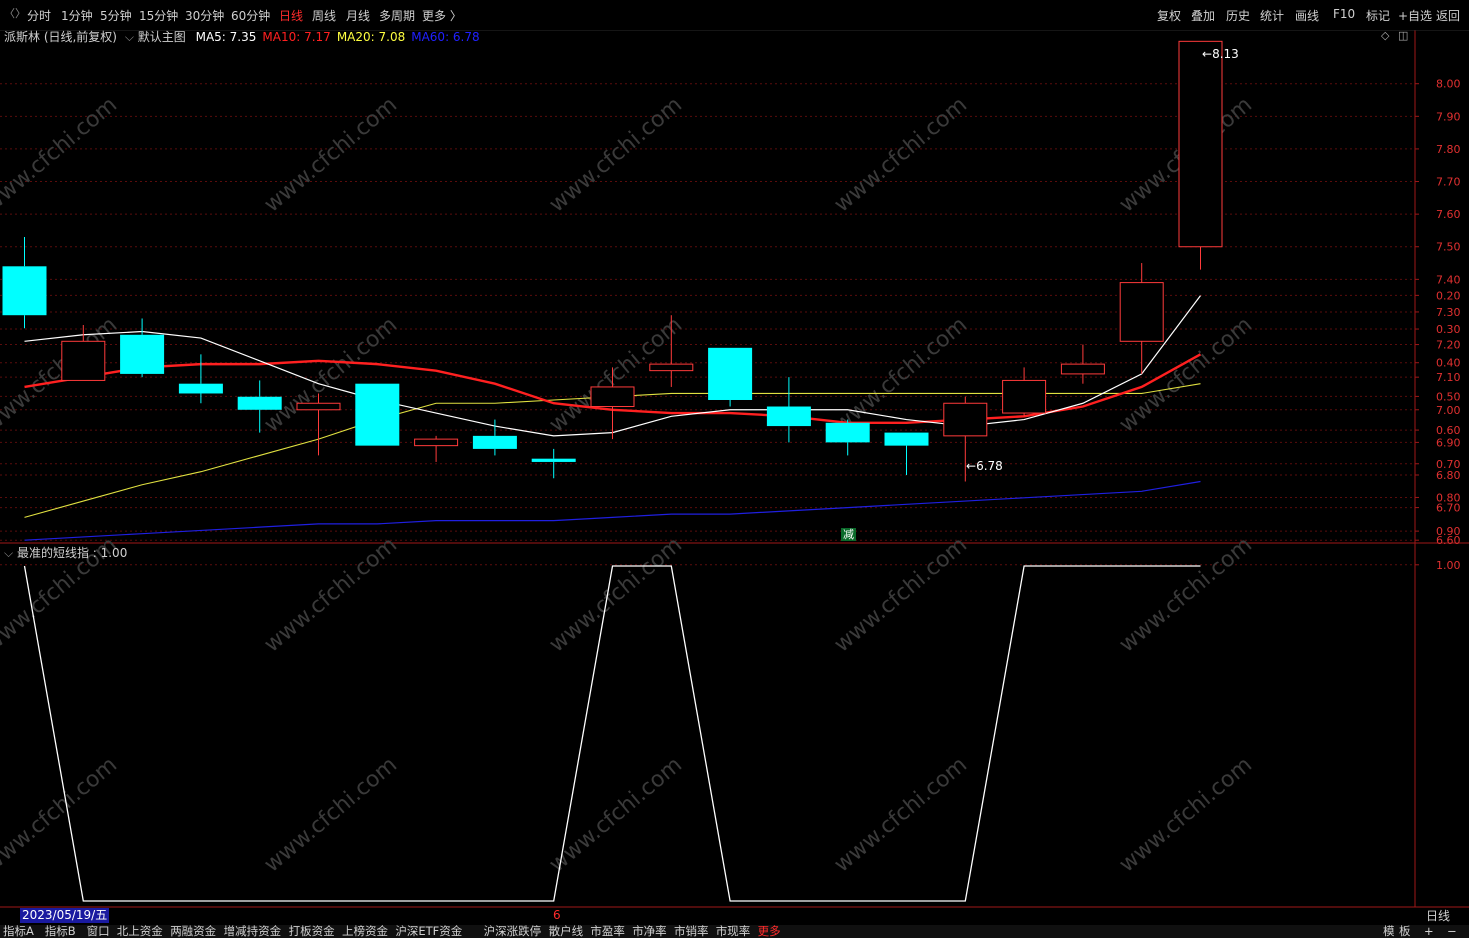 Image resolution: width=1469 pixels, height=938 pixels. What do you see at coordinates (1448, 410) in the screenshot?
I see `price-tick-label: 7.00` at bounding box center [1448, 410].